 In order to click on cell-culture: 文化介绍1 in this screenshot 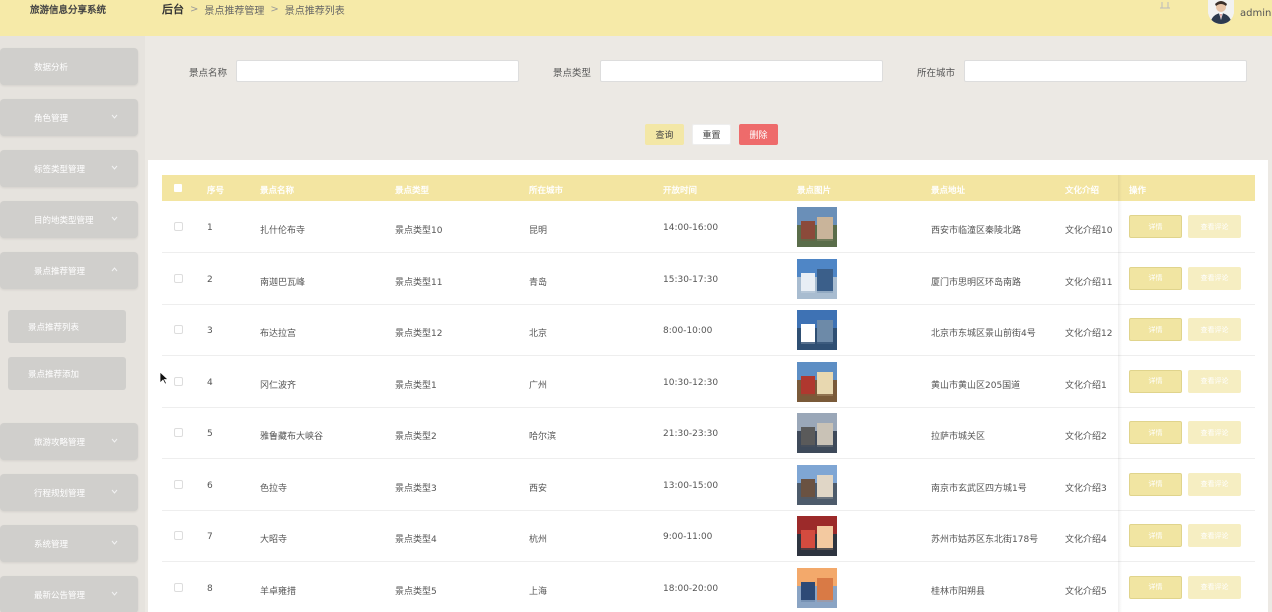, I will do `click(1086, 385)`.